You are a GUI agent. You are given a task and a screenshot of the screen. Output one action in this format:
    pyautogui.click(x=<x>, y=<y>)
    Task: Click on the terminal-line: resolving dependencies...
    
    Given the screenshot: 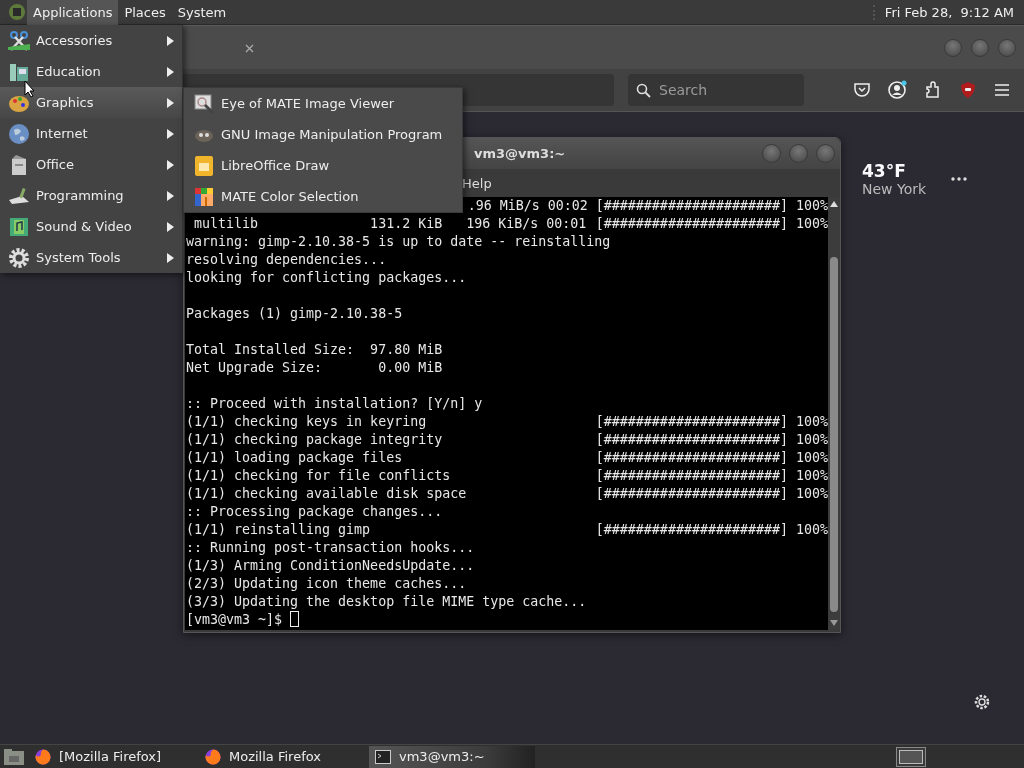 What is the action you would take?
    pyautogui.click(x=286, y=260)
    